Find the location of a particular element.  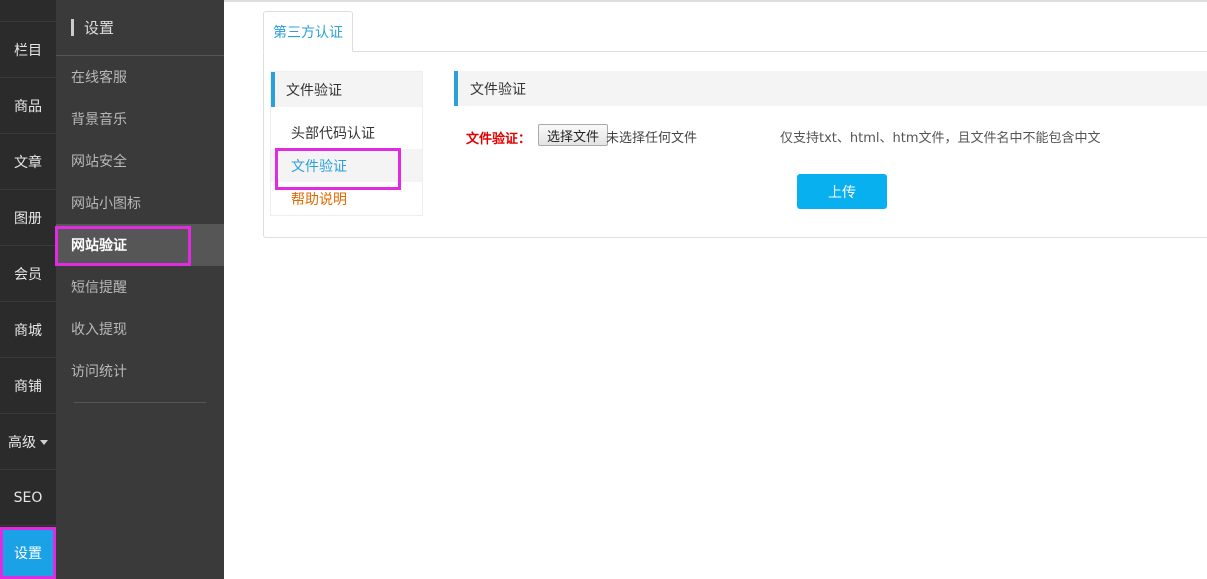

rail-item-shops: 商铺 is located at coordinates (28, 386).